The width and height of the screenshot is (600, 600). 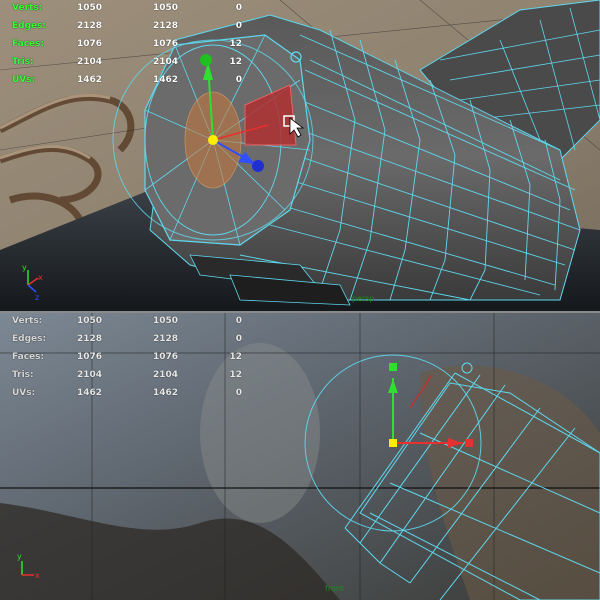 What do you see at coordinates (335, 588) in the screenshot?
I see `camera-label: front` at bounding box center [335, 588].